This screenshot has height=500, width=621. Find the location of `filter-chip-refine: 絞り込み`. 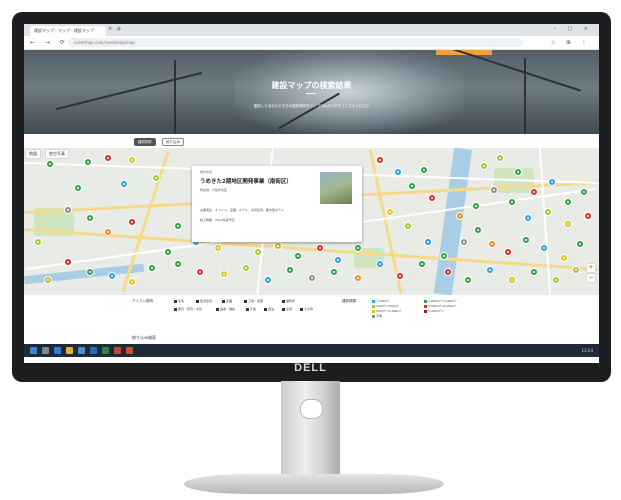

filter-chip-refine: 絞り込み is located at coordinates (173, 142).